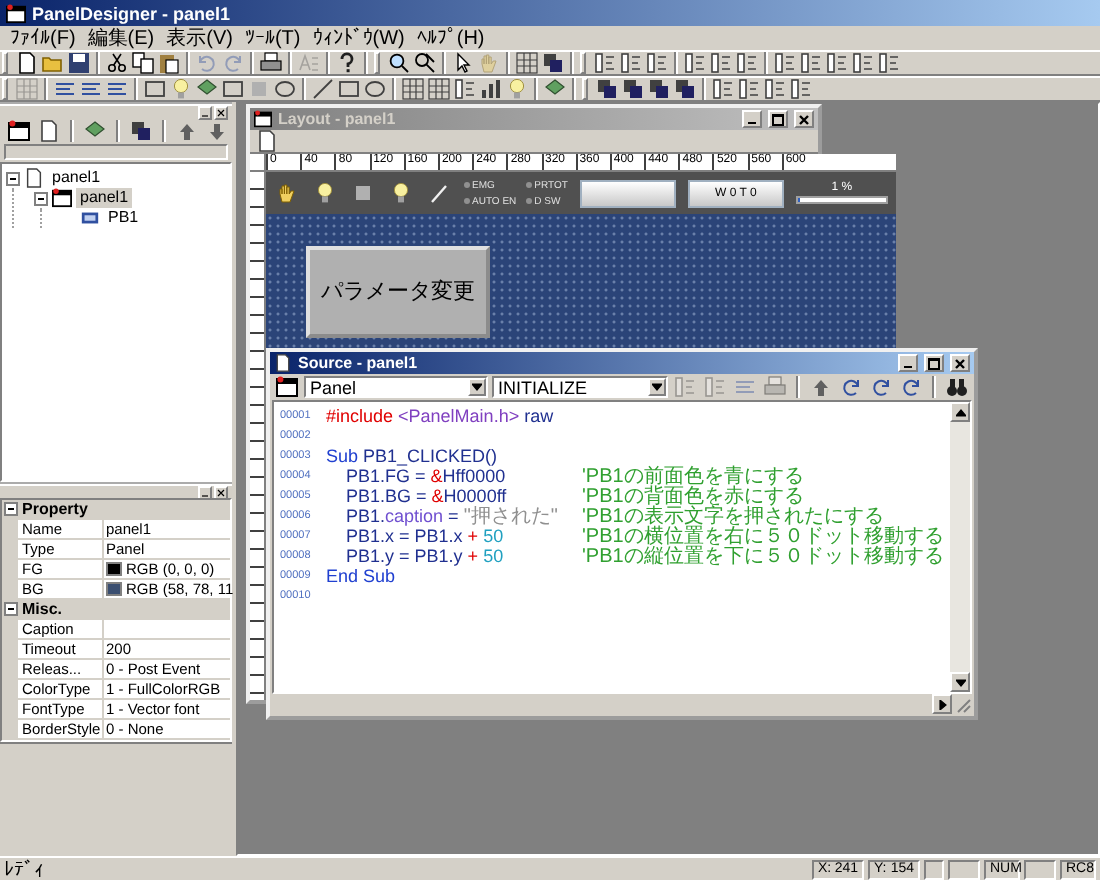  Describe the element at coordinates (491, 89) in the screenshot. I see `bar-chart-icon` at that location.